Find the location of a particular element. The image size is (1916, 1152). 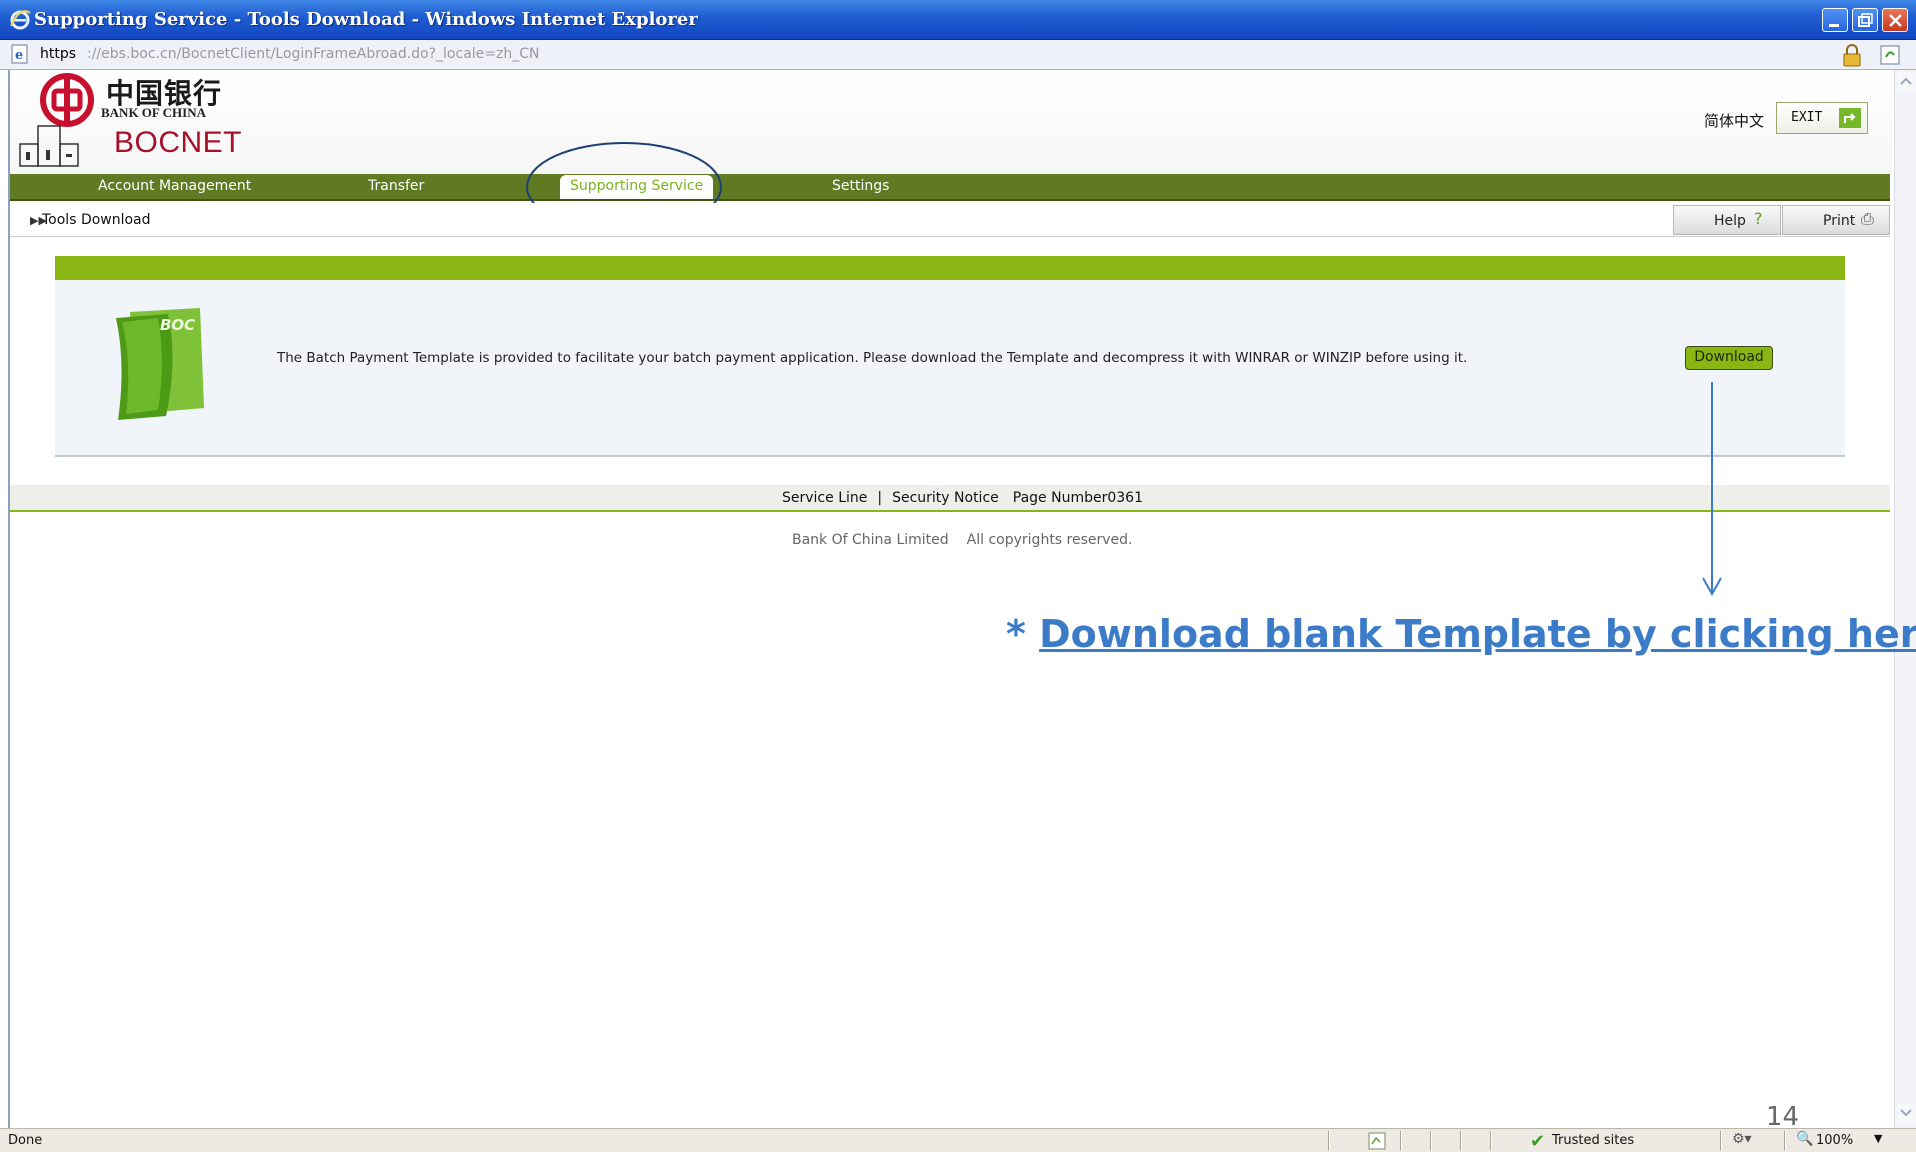

print-label: Print is located at coordinates (1839, 221).